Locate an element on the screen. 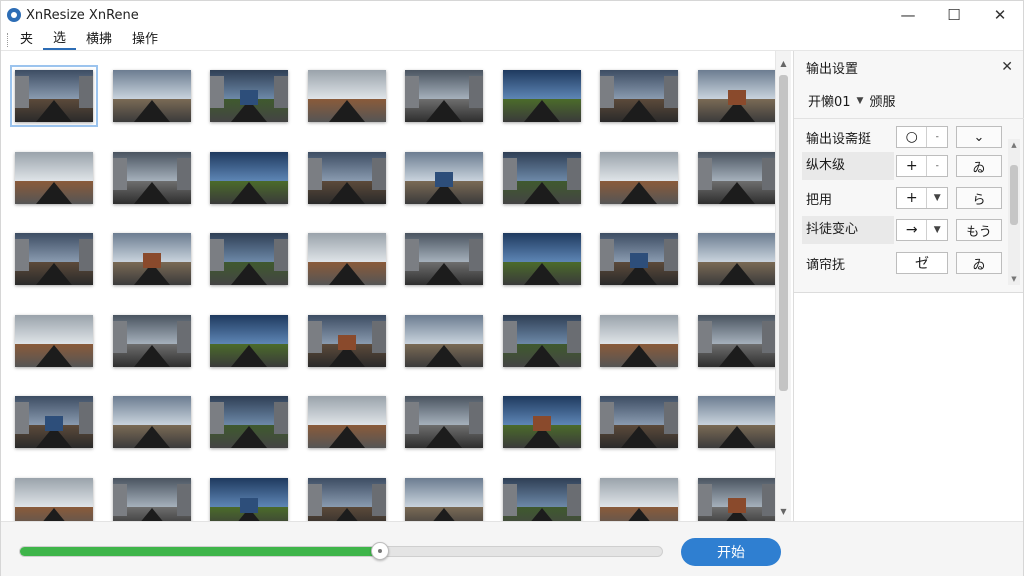 This screenshot has height=576, width=1024. setting-combo: ゼ is located at coordinates (922, 263).